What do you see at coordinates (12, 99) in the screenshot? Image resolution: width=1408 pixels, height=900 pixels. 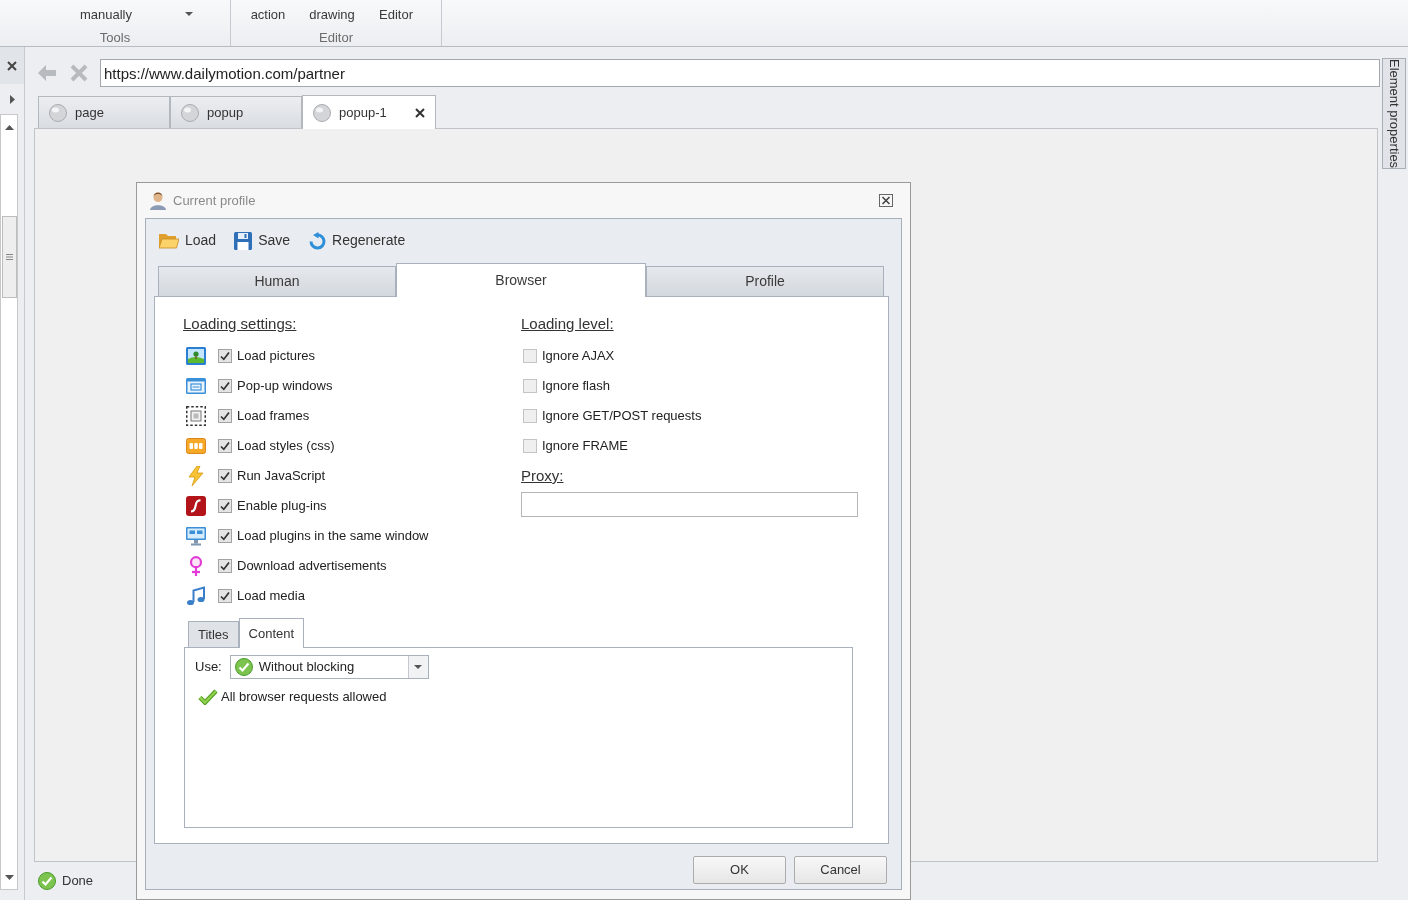 I see `arrow-right-icon` at bounding box center [12, 99].